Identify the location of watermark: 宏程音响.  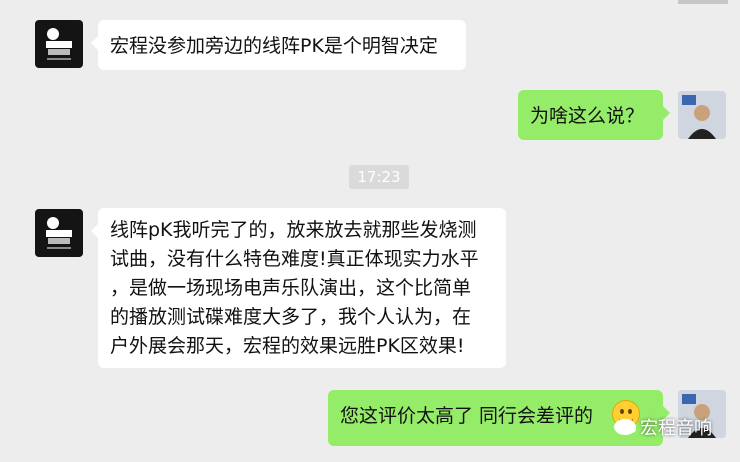
(663, 427).